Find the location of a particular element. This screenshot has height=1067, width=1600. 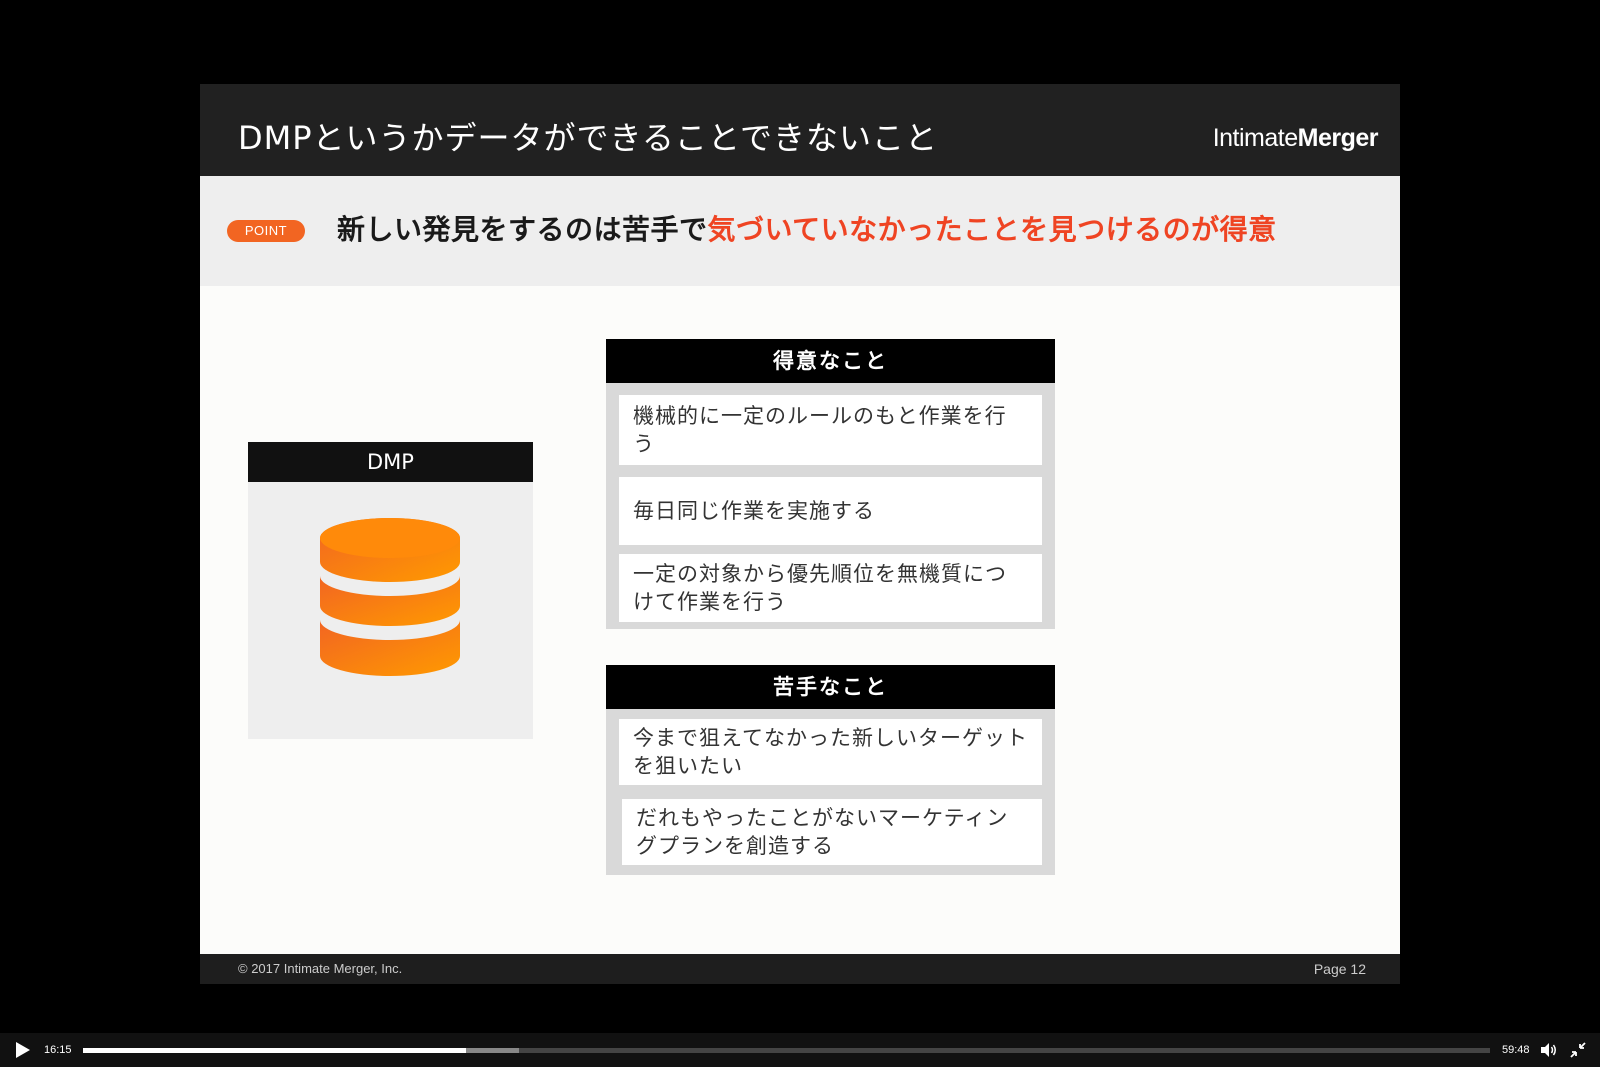

exit-fullscreen-icon is located at coordinates (1578, 1050).